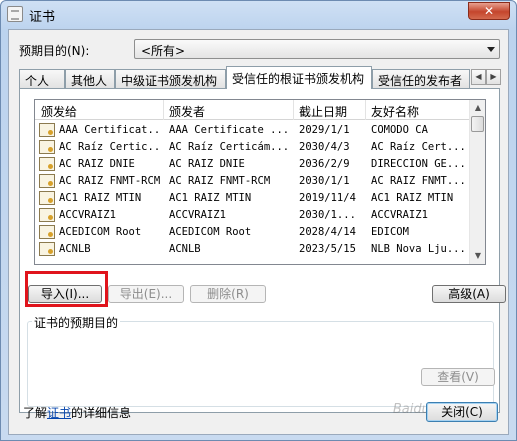 Image resolution: width=517 pixels, height=441 pixels. I want to click on purpose-selected-value: <所有>, so click(163, 51).